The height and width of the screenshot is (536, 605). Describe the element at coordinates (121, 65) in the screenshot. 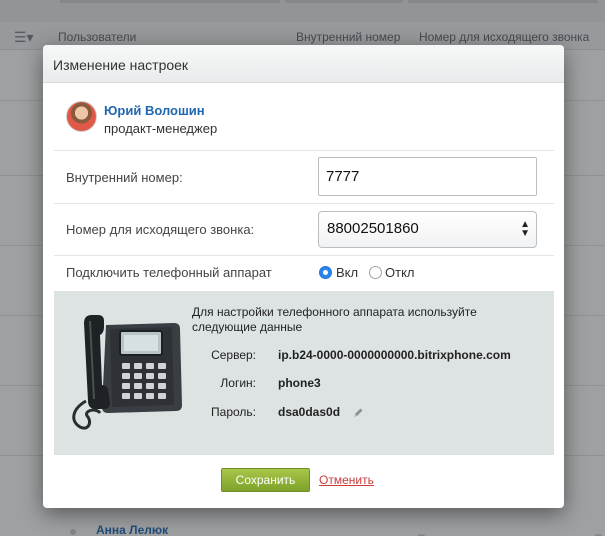

I see `dialog-title: Изменение настроек` at that location.